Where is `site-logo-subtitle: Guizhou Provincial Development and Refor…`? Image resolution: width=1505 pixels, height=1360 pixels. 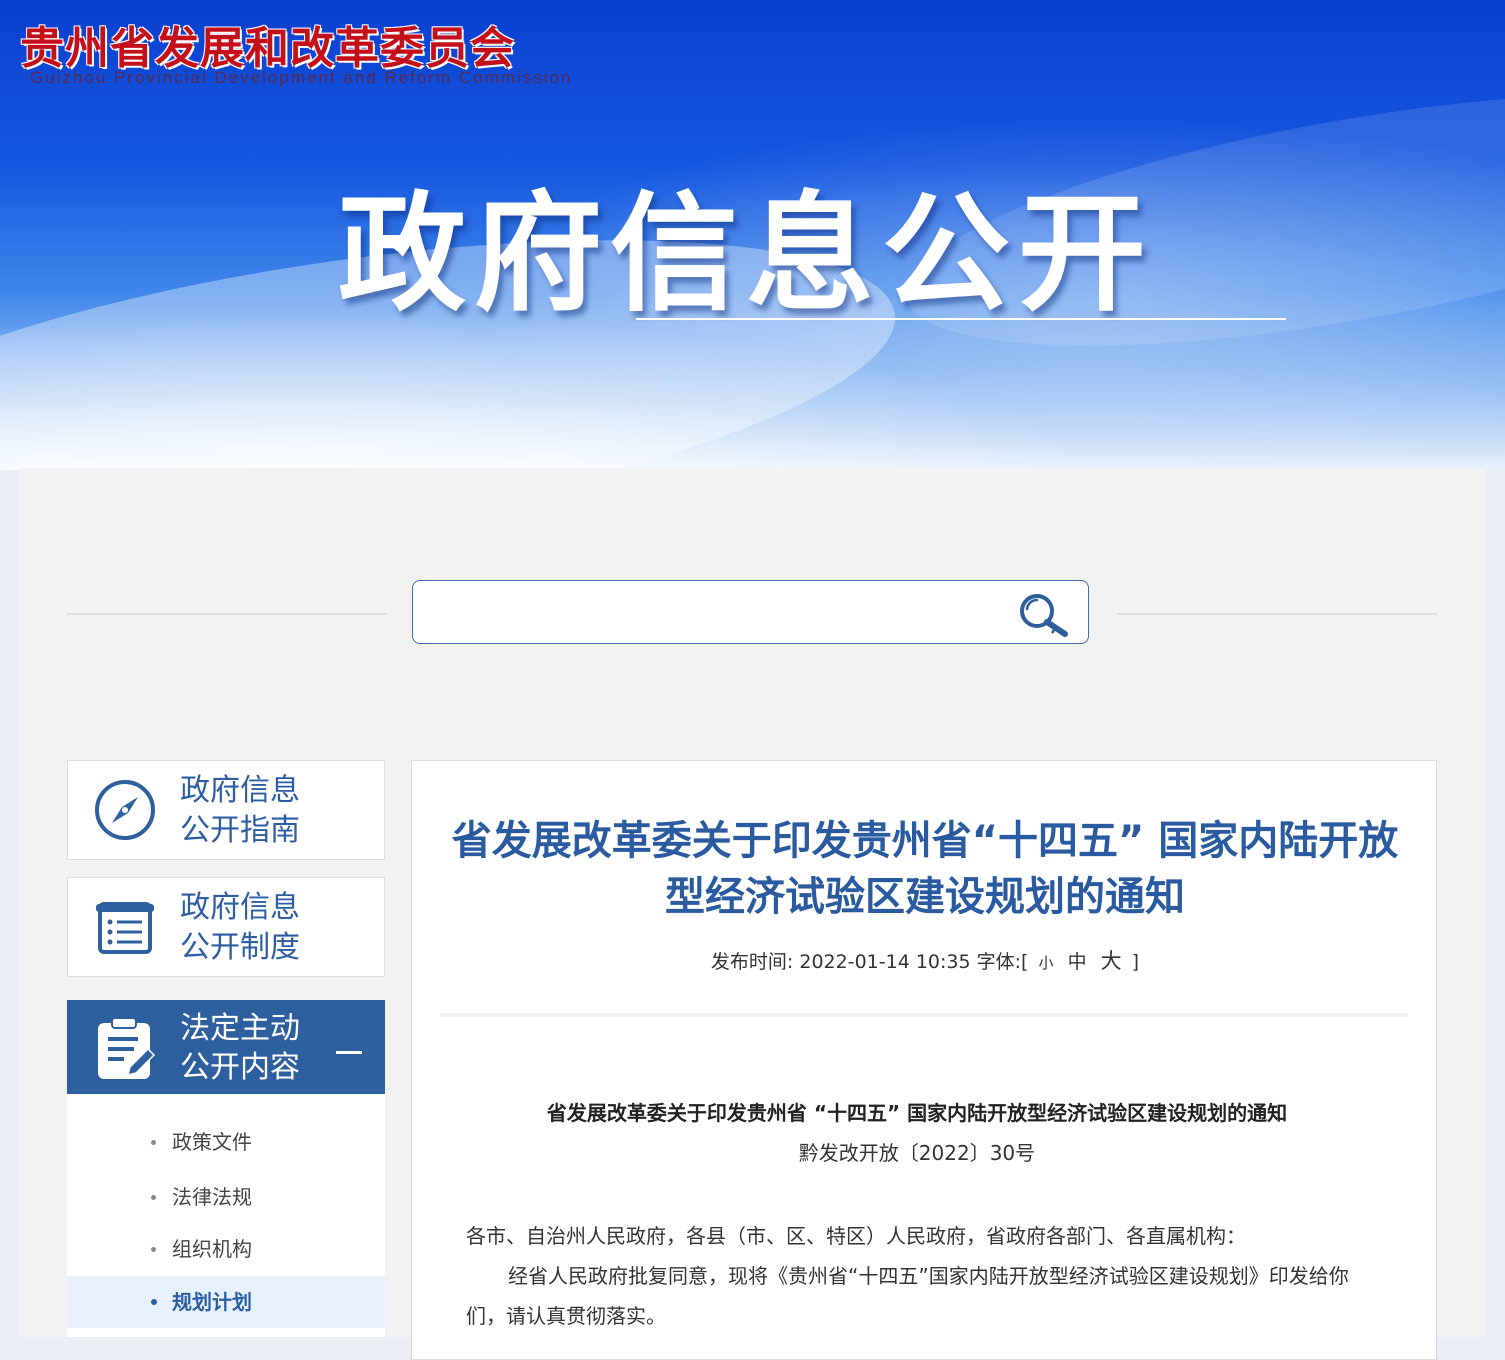
site-logo-subtitle: Guizhou Provincial Development and Refor… is located at coordinates (301, 77).